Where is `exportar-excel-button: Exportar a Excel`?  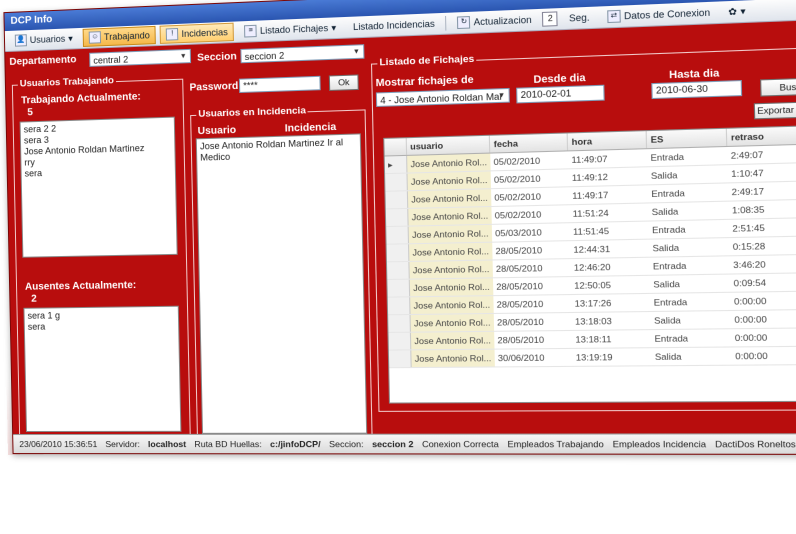 exportar-excel-button: Exportar a Excel is located at coordinates (775, 110).